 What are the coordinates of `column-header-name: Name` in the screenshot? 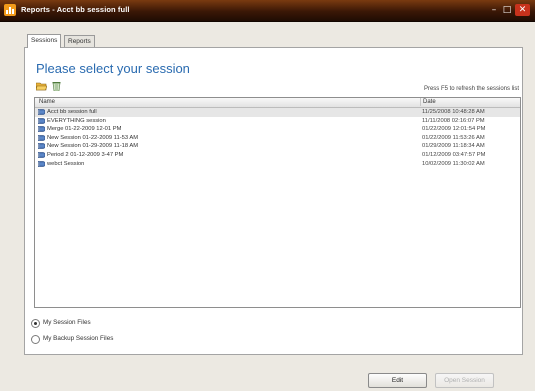 It's located at (47, 102).